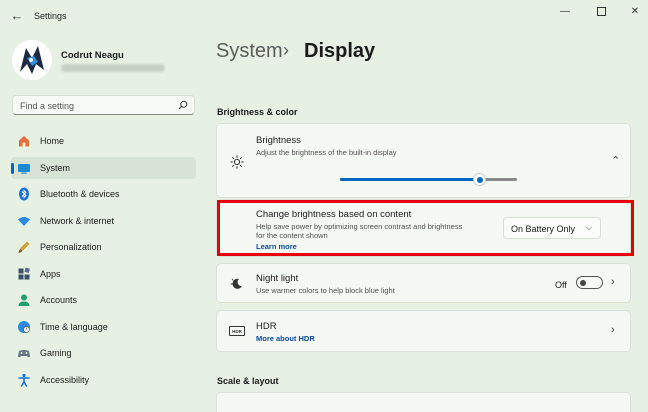  Describe the element at coordinates (24, 247) in the screenshot. I see `brush-icon` at that location.